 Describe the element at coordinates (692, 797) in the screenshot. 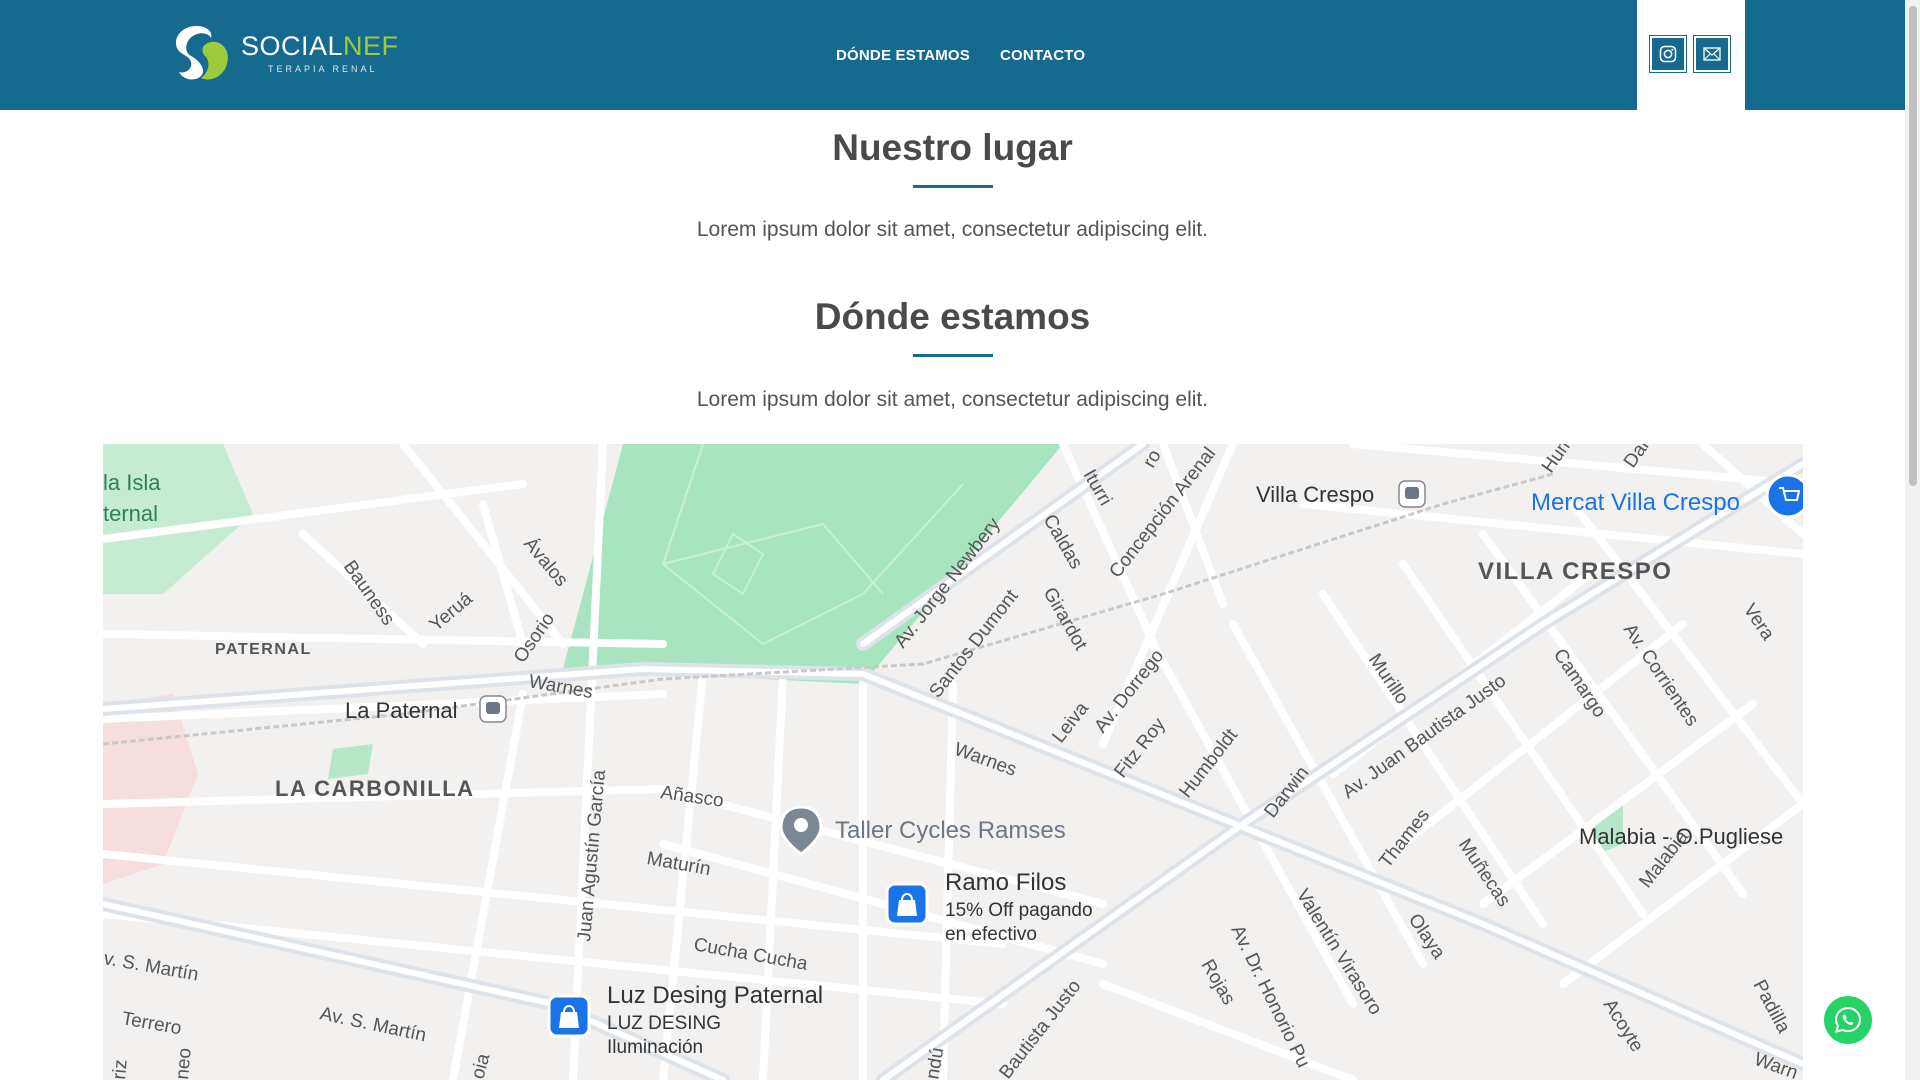

I see `street-label: Añasco` at that location.